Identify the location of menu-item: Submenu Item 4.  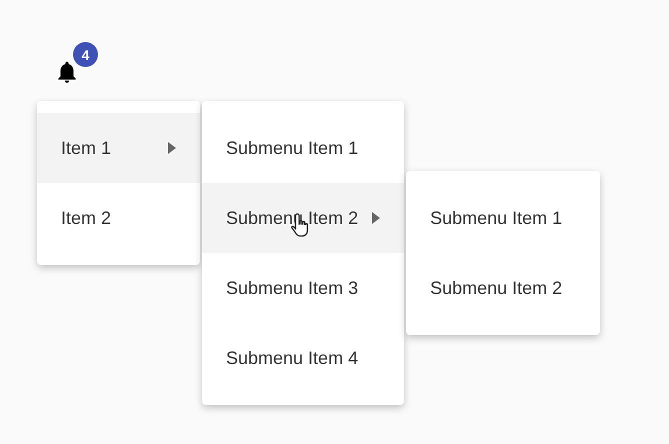
(303, 358).